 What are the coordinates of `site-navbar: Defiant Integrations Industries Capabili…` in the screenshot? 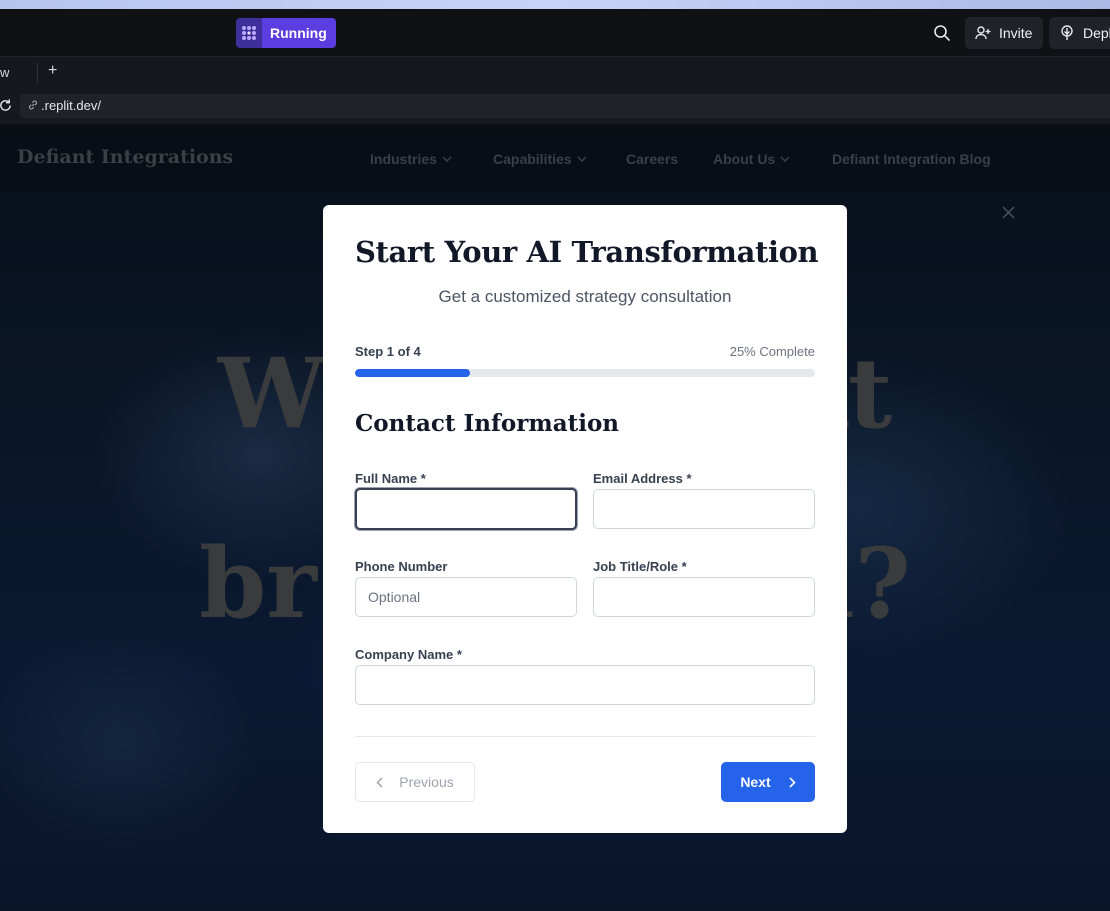 It's located at (555, 158).